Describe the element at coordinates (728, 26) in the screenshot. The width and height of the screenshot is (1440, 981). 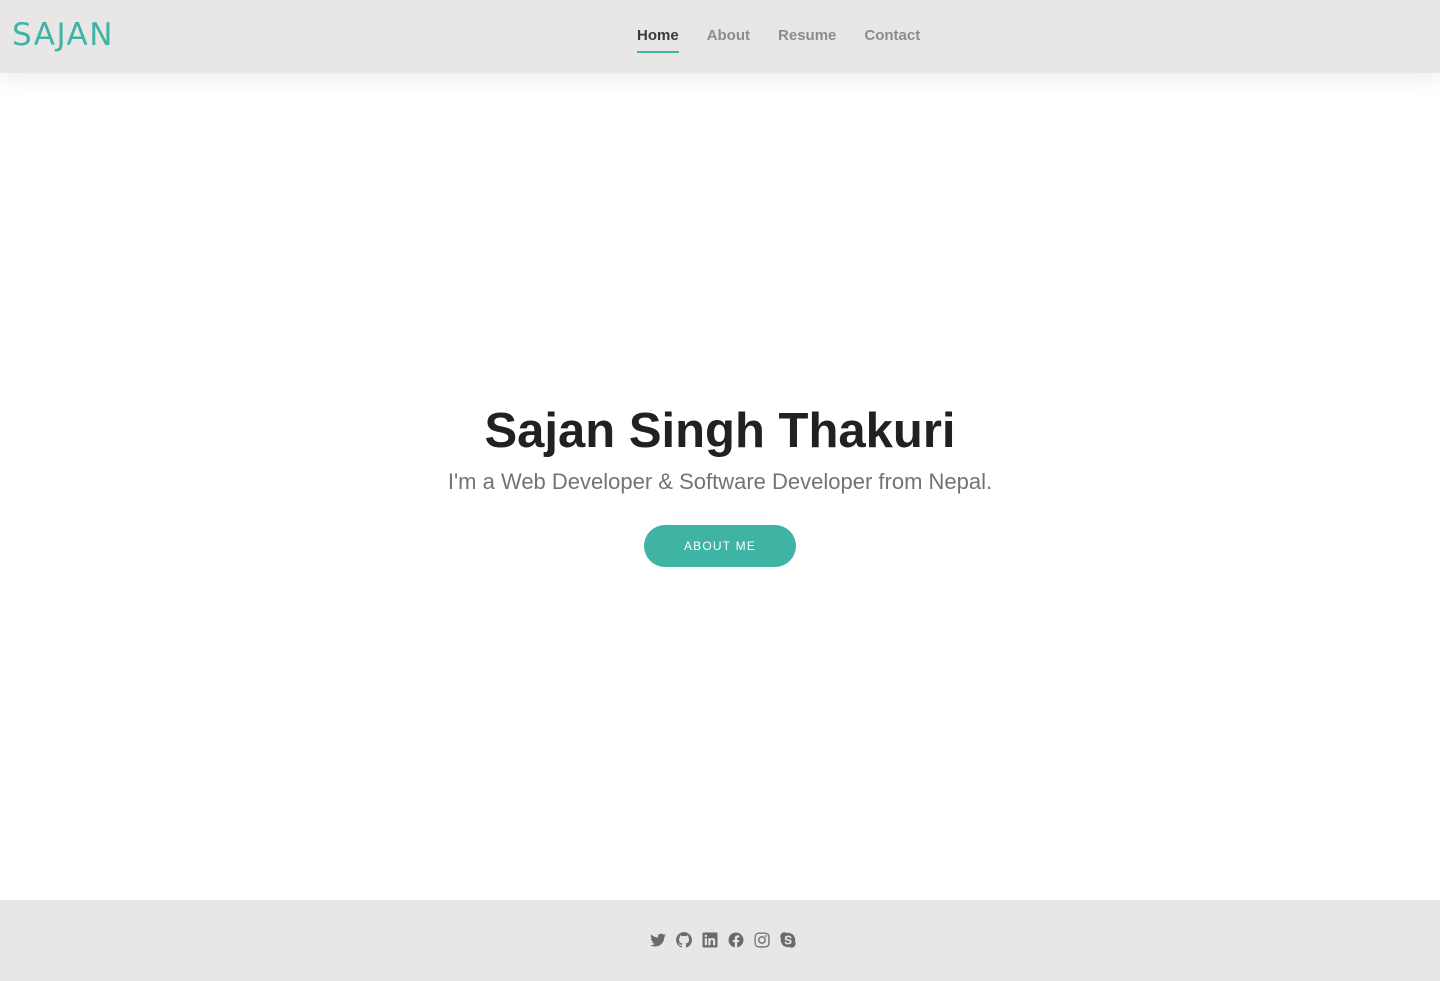
I see `nav-about: About` at that location.